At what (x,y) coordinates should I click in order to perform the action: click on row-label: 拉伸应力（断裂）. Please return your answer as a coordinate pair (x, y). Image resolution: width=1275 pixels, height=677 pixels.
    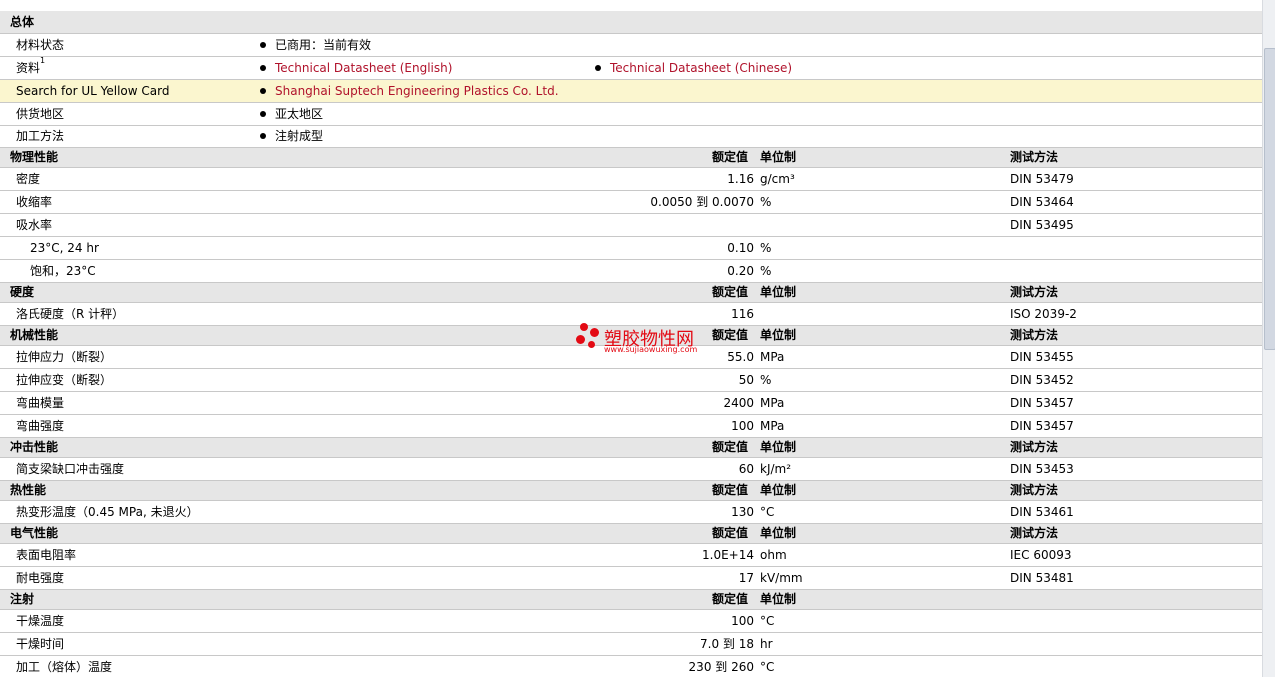
    Looking at the image, I should click on (64, 357).